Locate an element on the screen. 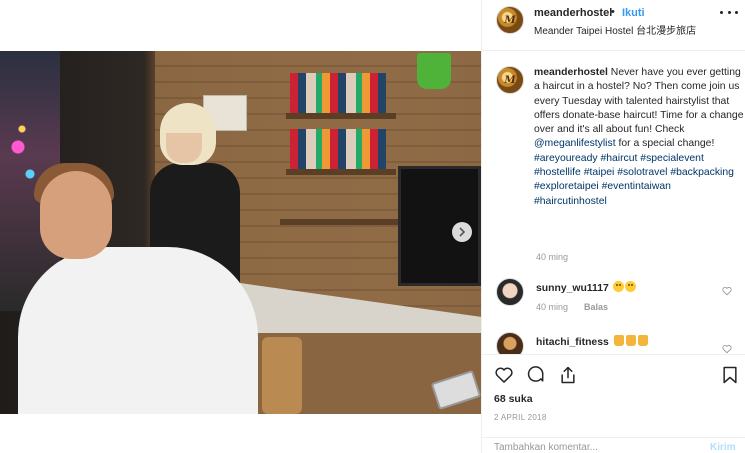 The image size is (745, 453). likes-count: 68 suka is located at coordinates (513, 399).